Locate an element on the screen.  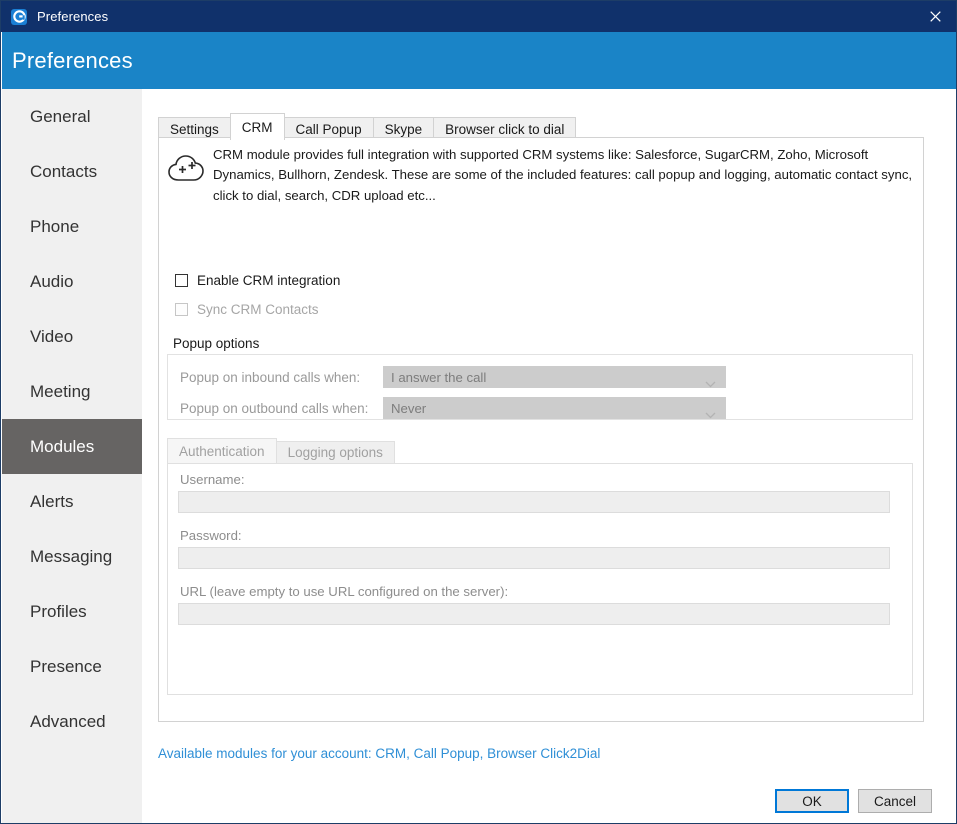
ok-button: OK is located at coordinates (812, 801).